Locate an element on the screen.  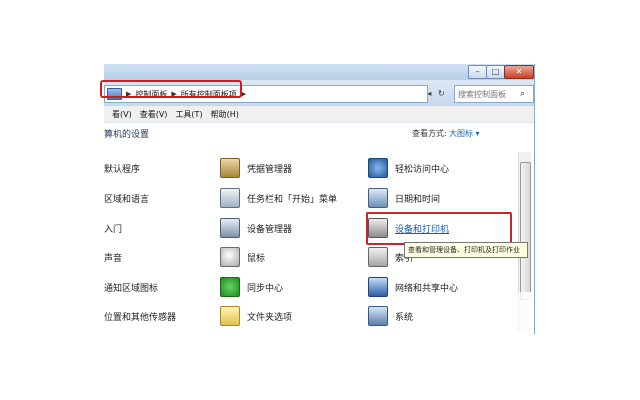
mouse-icon is located at coordinates (230, 257).